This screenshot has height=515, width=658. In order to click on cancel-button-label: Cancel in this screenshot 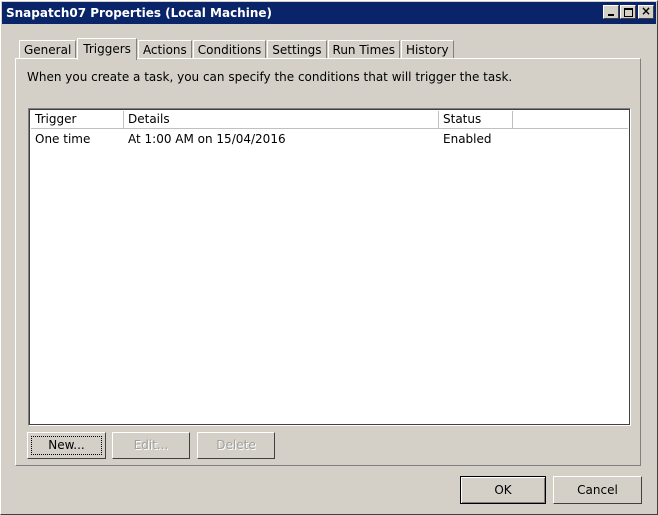, I will do `click(597, 489)`.